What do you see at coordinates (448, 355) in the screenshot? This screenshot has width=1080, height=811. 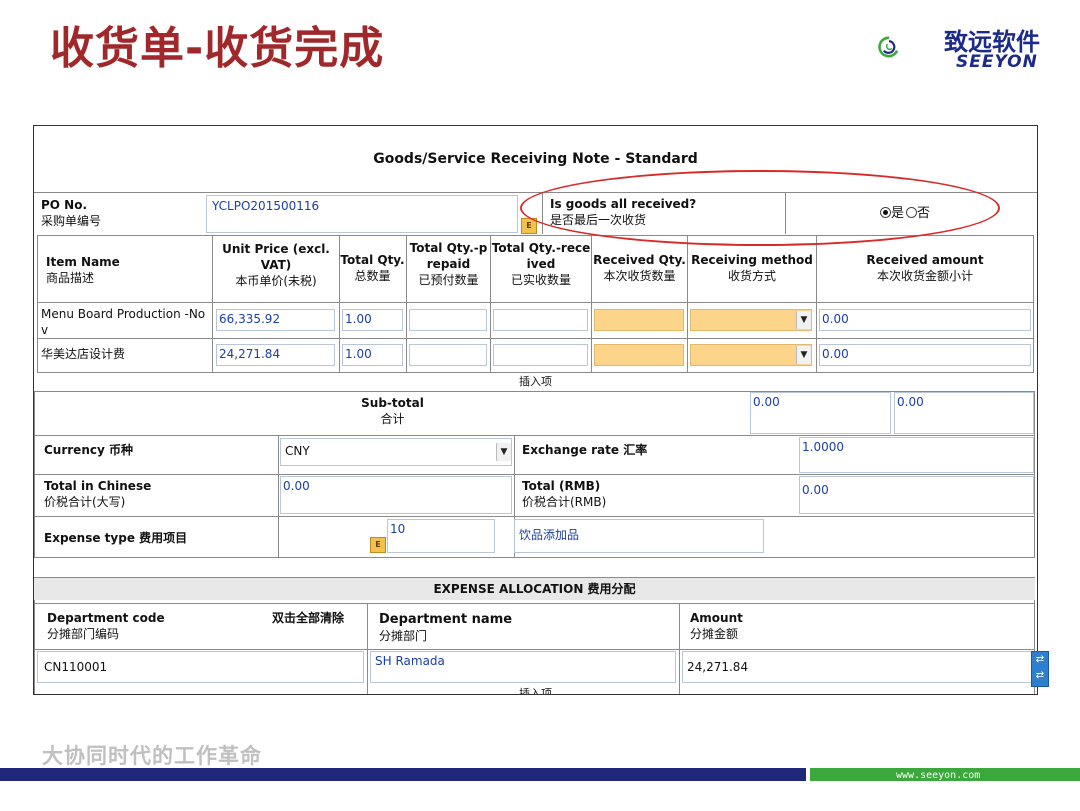 I see `row-2-prepaid-field` at bounding box center [448, 355].